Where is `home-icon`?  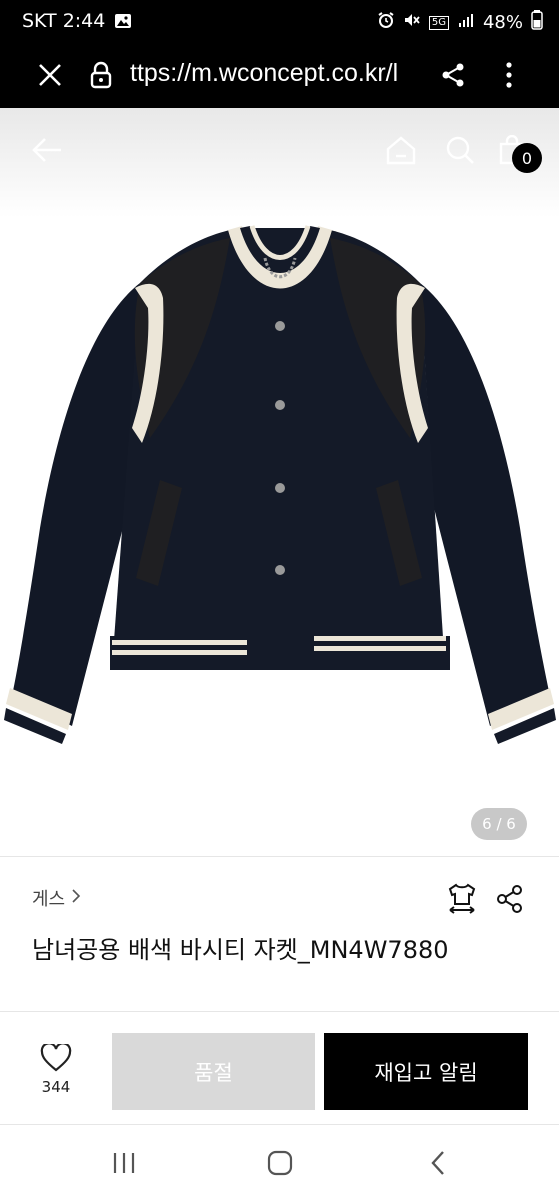 home-icon is located at coordinates (401, 150).